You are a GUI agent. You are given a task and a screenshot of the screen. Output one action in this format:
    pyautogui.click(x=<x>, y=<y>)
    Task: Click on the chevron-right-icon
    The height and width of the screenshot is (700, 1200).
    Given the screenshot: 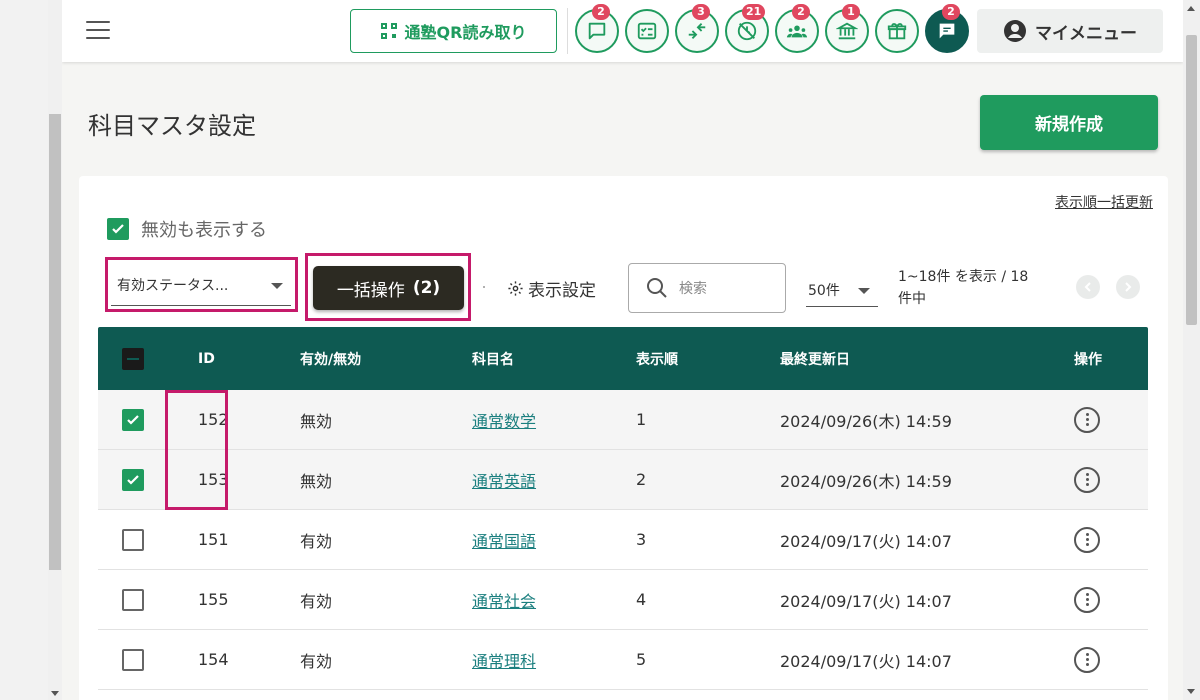 What is the action you would take?
    pyautogui.click(x=1128, y=287)
    